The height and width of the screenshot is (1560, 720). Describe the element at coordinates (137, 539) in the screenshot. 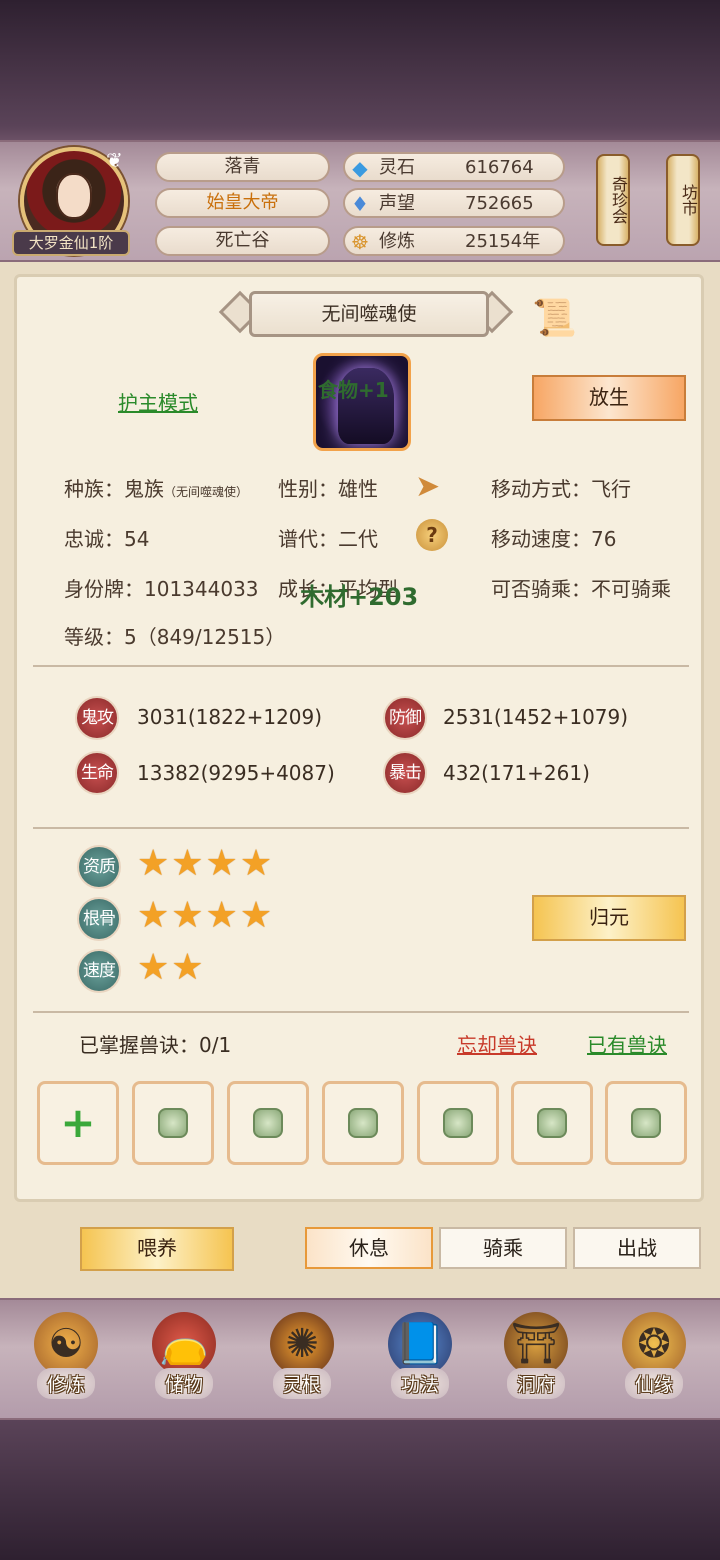

I see `loyalty-value: 54` at that location.